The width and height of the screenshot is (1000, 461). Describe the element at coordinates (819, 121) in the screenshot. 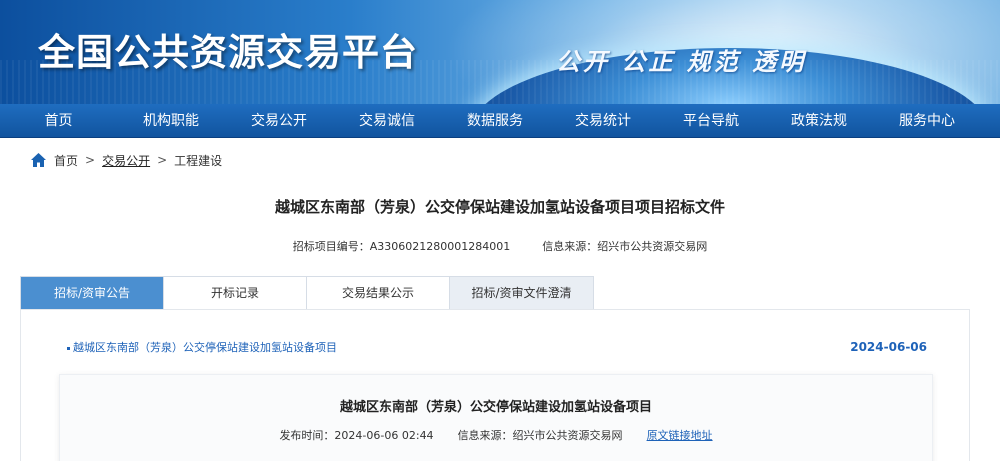

I see `nav-item-policies: 政策法规` at that location.